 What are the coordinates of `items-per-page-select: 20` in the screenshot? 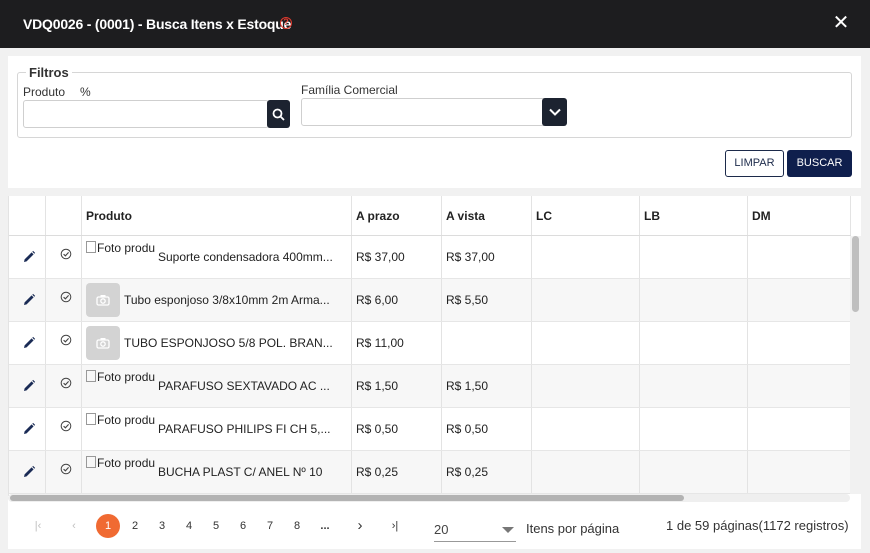 It's located at (475, 529).